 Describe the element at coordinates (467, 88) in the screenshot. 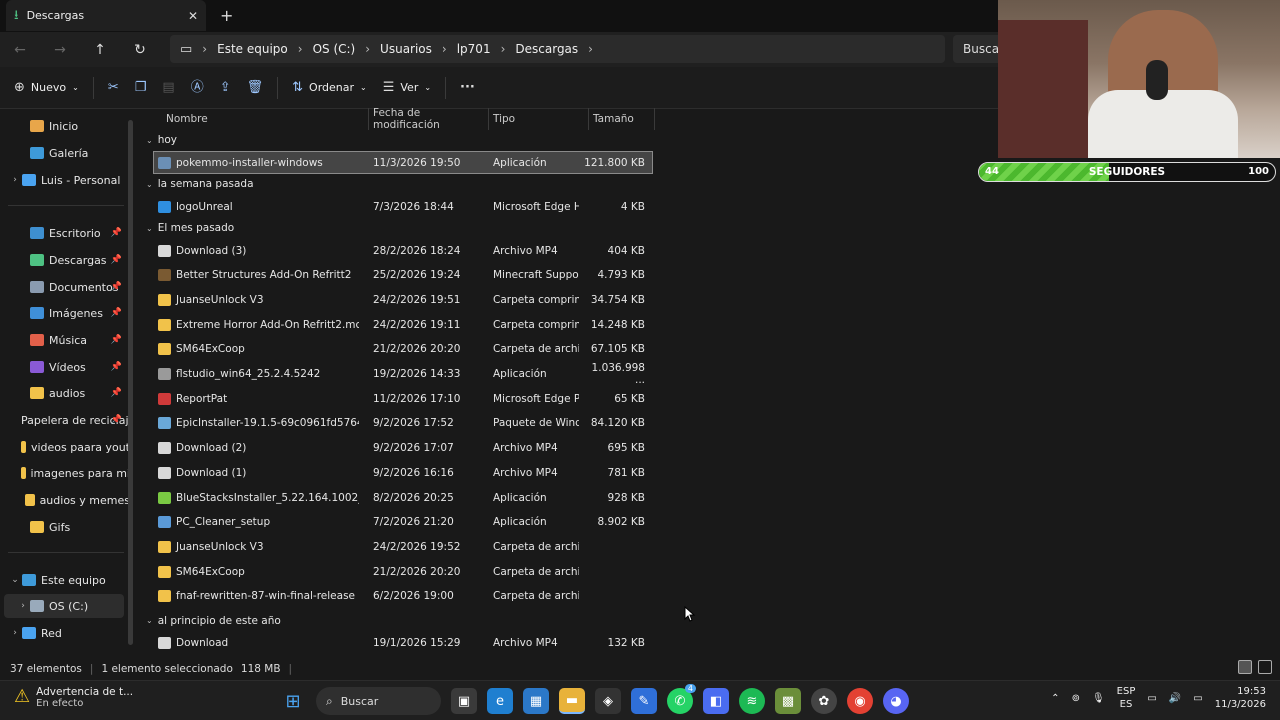

I see `more-options-button: ···` at that location.